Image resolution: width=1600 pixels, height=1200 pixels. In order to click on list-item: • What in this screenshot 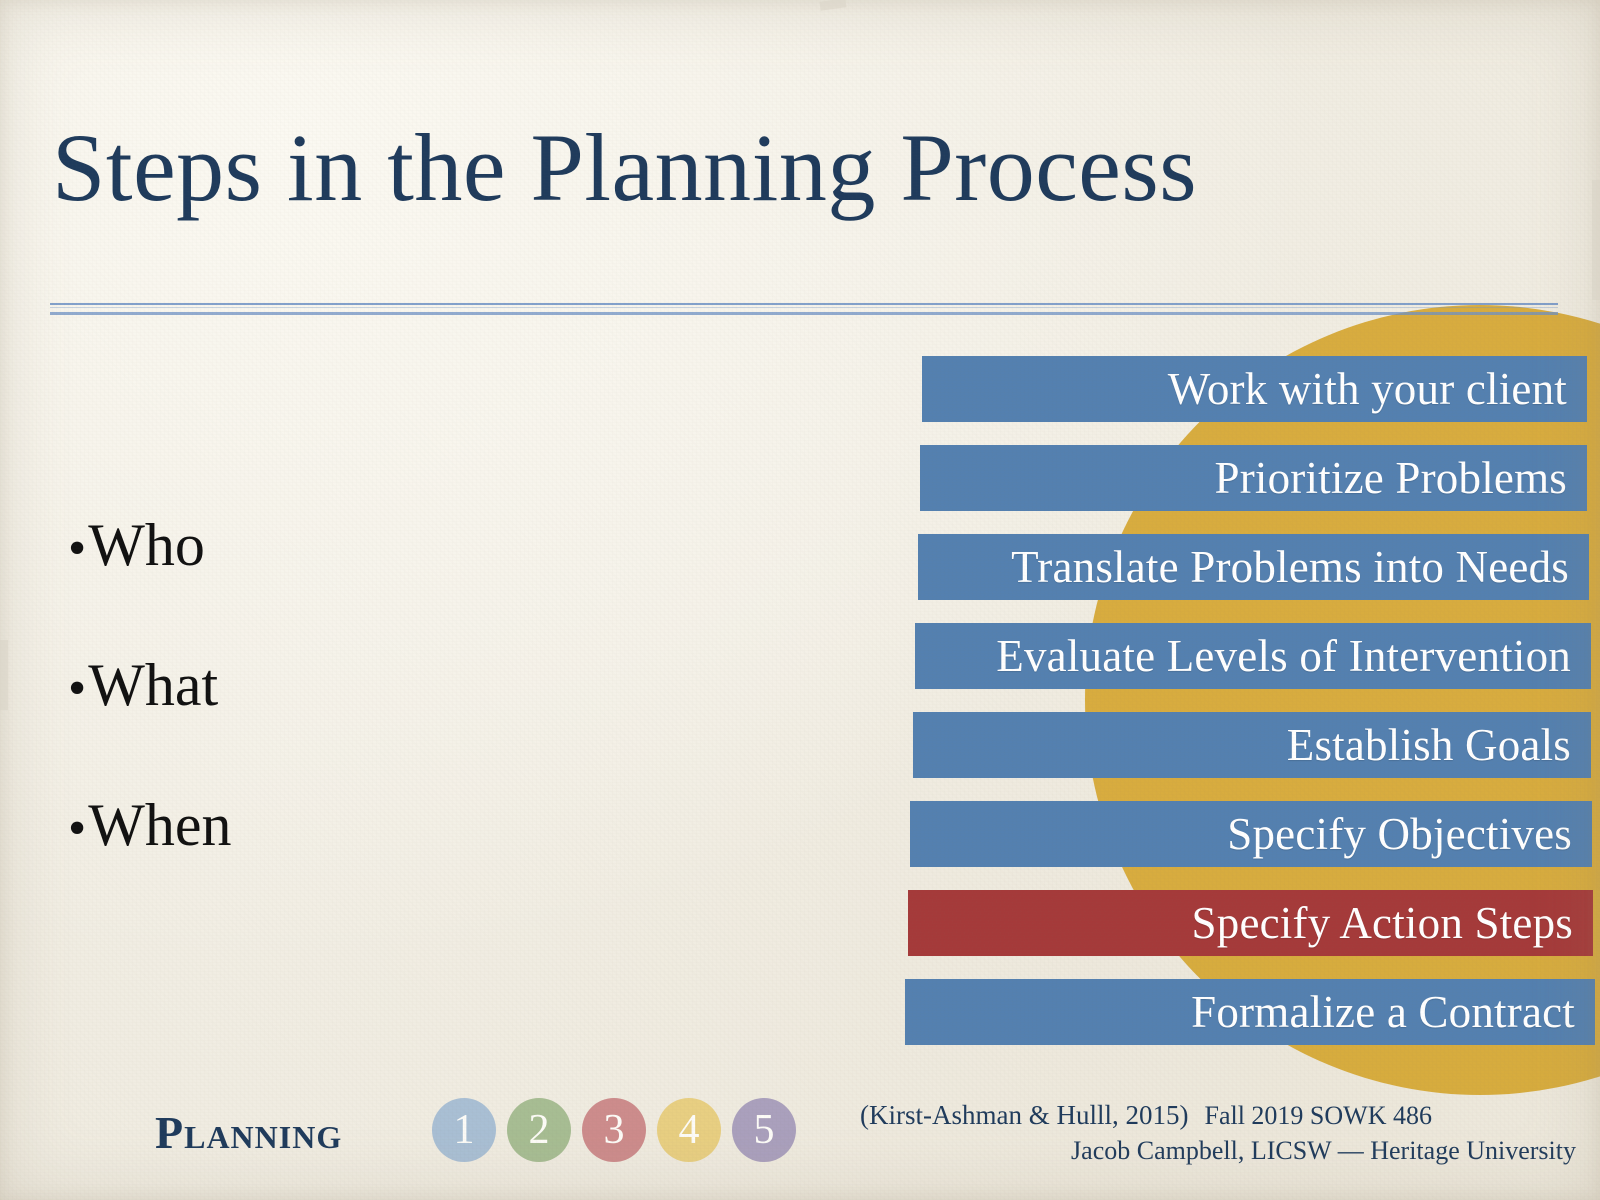, I will do `click(388, 725)`.